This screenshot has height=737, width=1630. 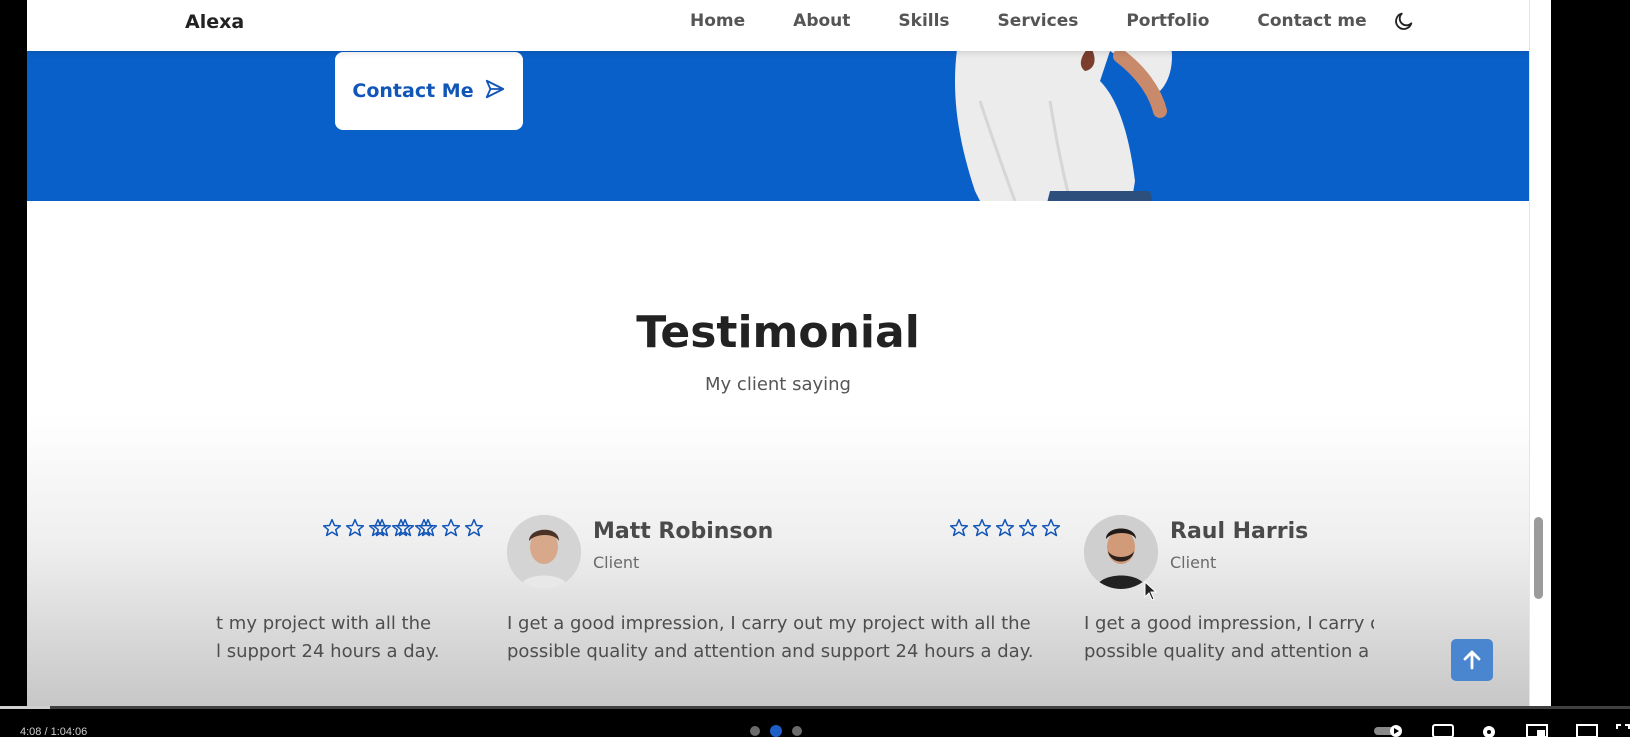 What do you see at coordinates (25, 707) in the screenshot?
I see `video-progress-played` at bounding box center [25, 707].